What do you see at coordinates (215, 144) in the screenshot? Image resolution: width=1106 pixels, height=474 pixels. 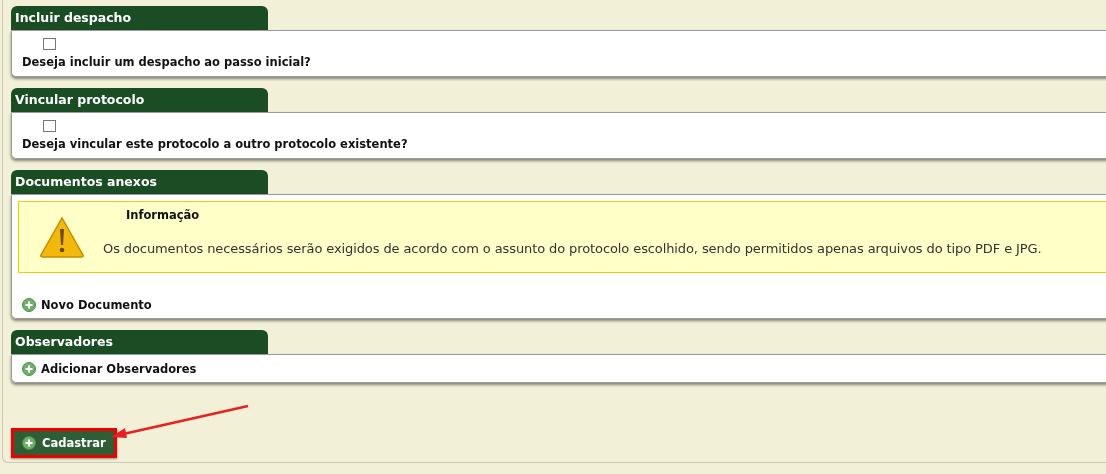 I see `question-label: Deseja vincular este protocolo a outro protocolo existente?` at bounding box center [215, 144].